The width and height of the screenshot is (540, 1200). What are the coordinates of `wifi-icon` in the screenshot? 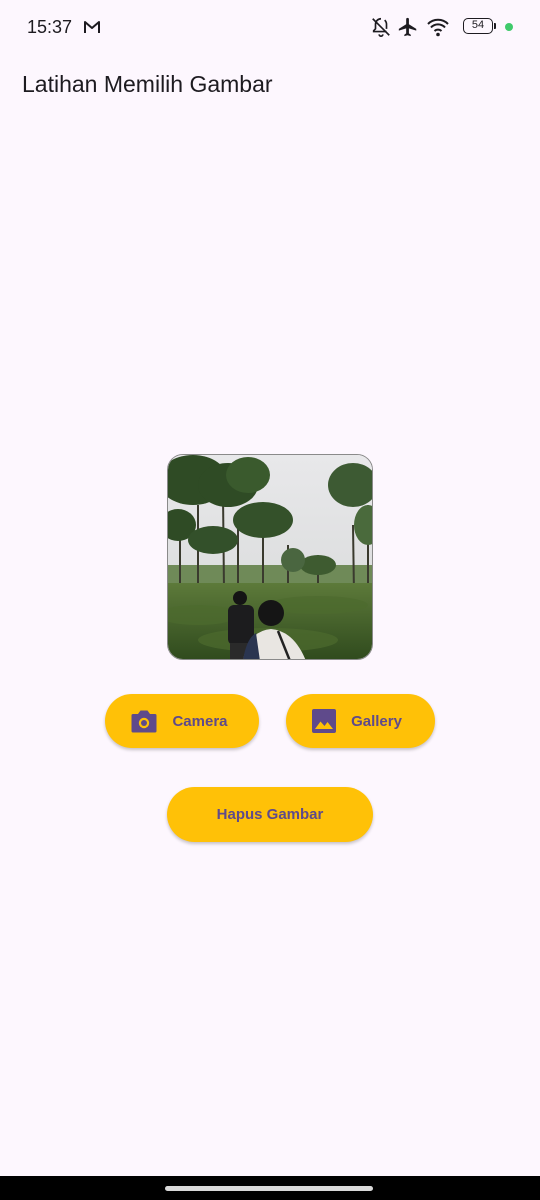 It's located at (438, 27).